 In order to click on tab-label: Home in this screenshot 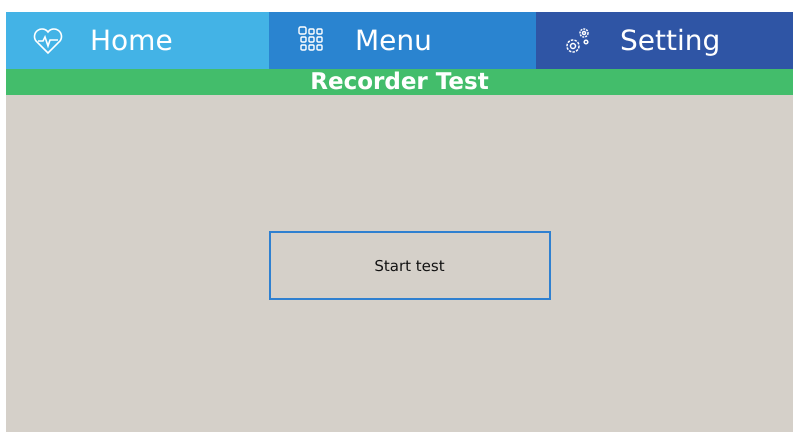, I will do `click(131, 40)`.